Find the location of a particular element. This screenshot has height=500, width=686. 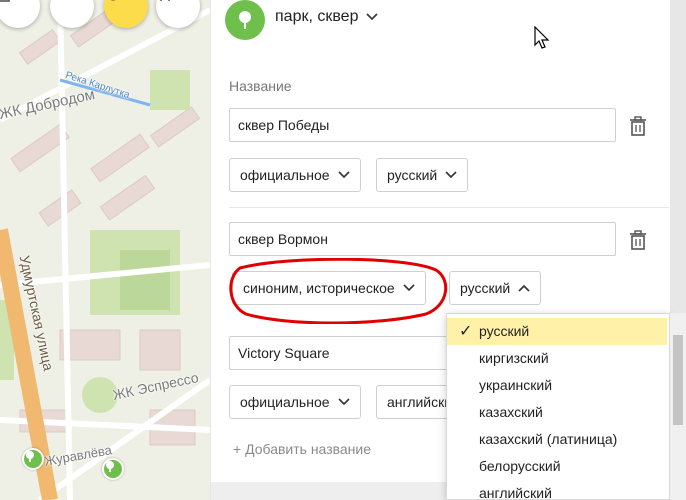

dropdown-option: казахский (латиница) is located at coordinates (557, 439).